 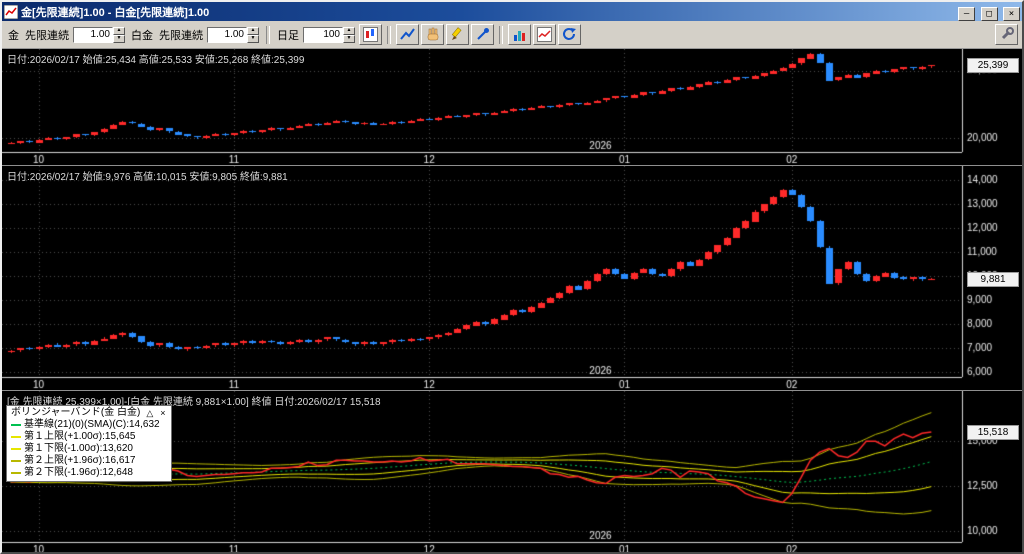 What do you see at coordinates (323, 34) in the screenshot?
I see `period-count-input` at bounding box center [323, 34].